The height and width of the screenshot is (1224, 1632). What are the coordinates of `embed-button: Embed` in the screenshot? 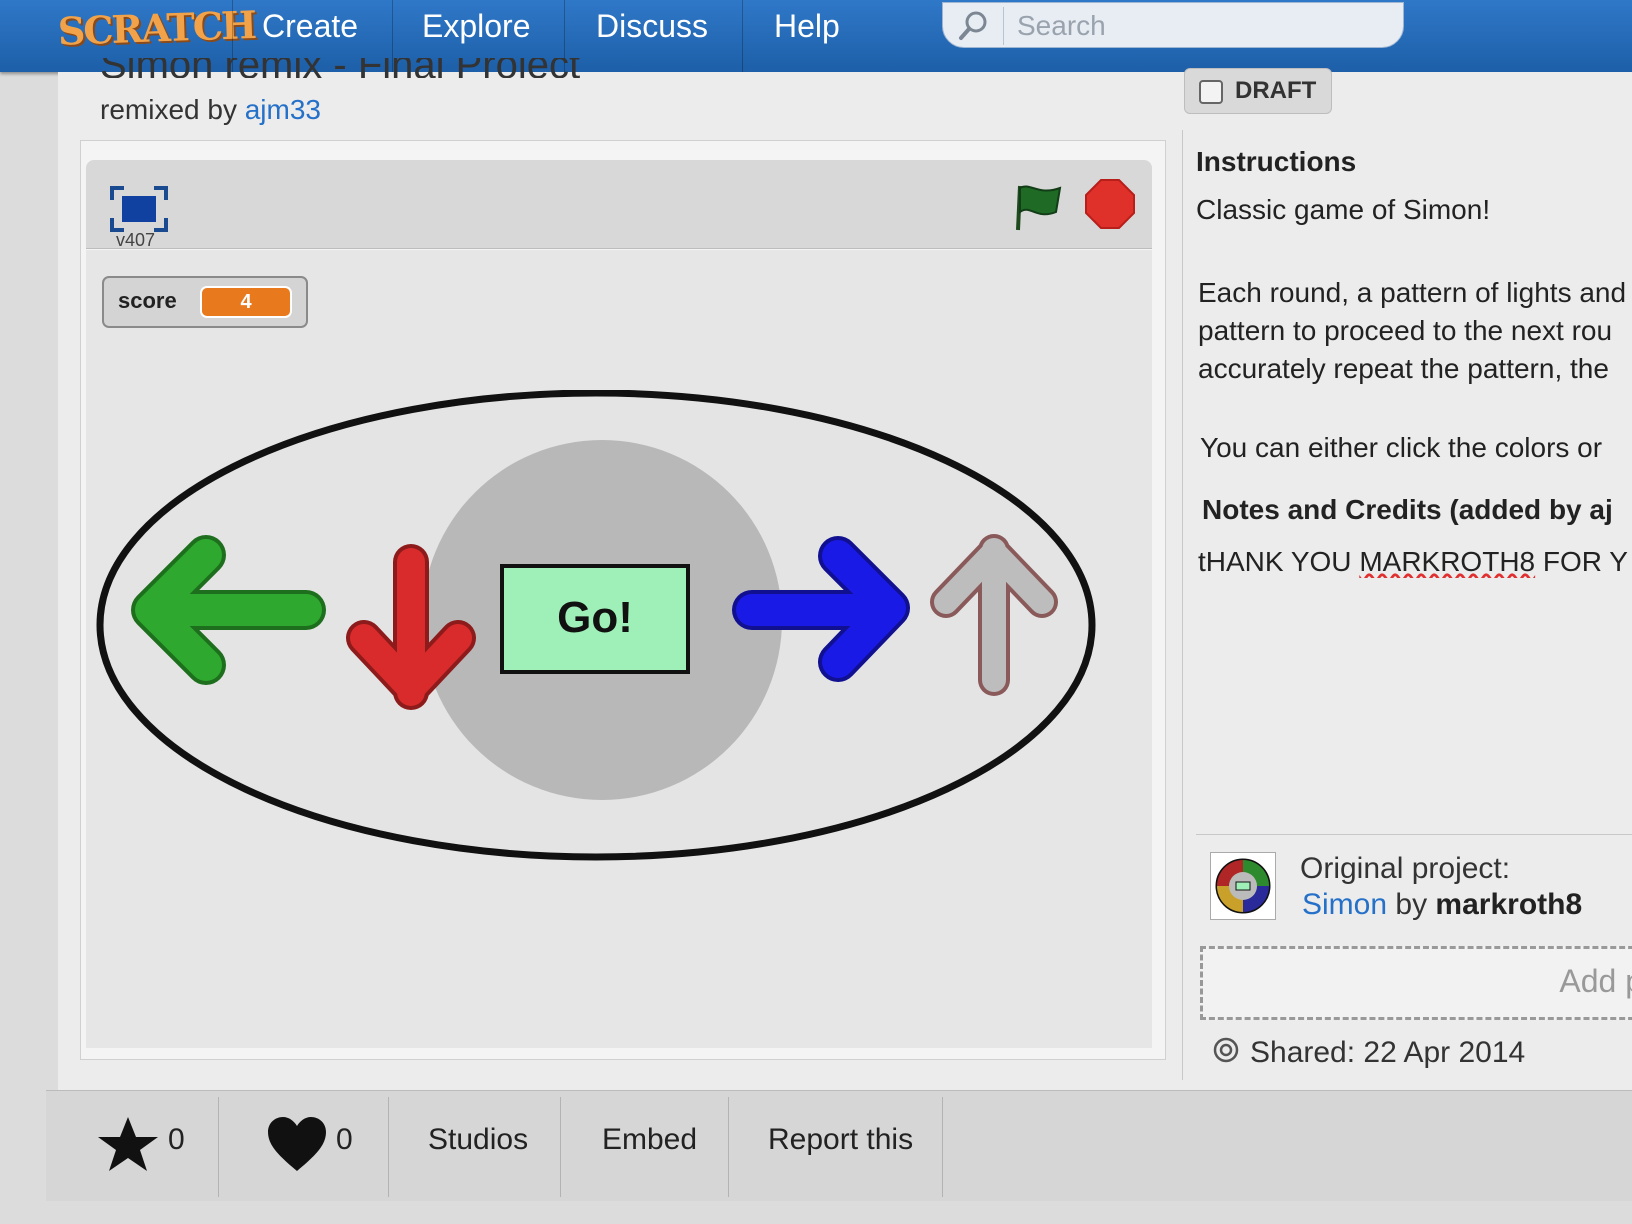 It's located at (662, 1146).